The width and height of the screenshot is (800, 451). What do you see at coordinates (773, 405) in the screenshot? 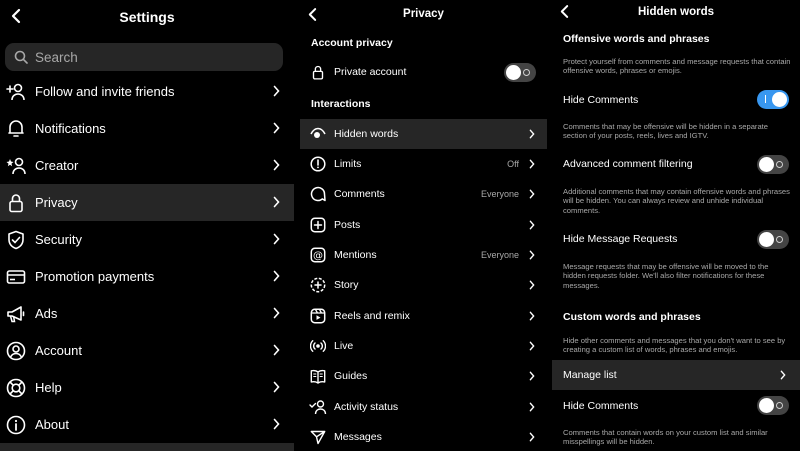
I see `hide-comments-custom-toggle` at bounding box center [773, 405].